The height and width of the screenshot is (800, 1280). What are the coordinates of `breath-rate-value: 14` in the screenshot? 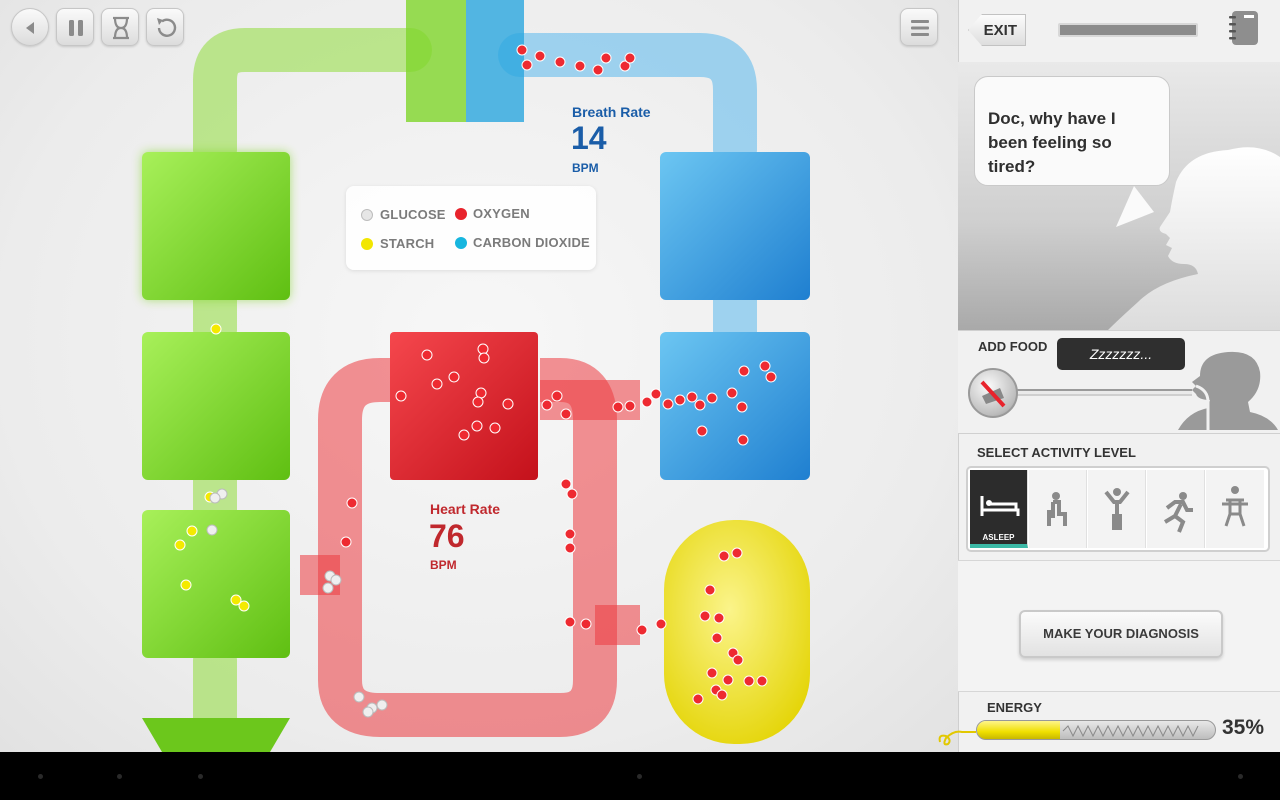 It's located at (589, 138).